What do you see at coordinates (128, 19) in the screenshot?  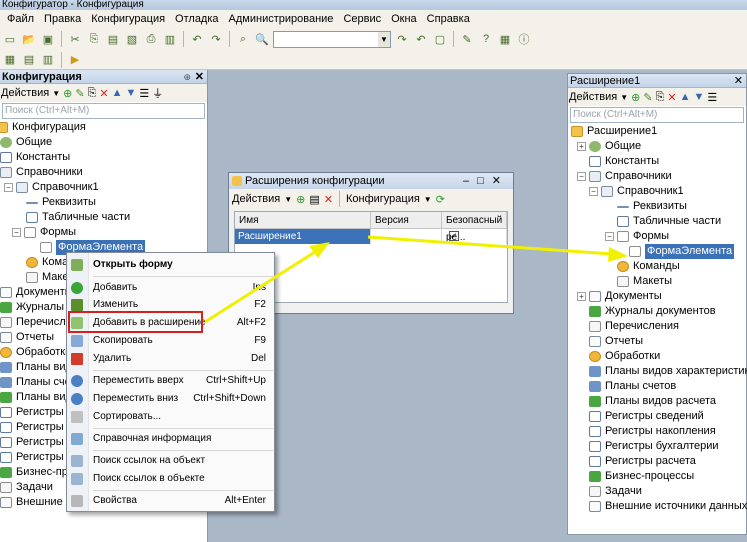 I see `menu-configuration: Конфигурация` at bounding box center [128, 19].